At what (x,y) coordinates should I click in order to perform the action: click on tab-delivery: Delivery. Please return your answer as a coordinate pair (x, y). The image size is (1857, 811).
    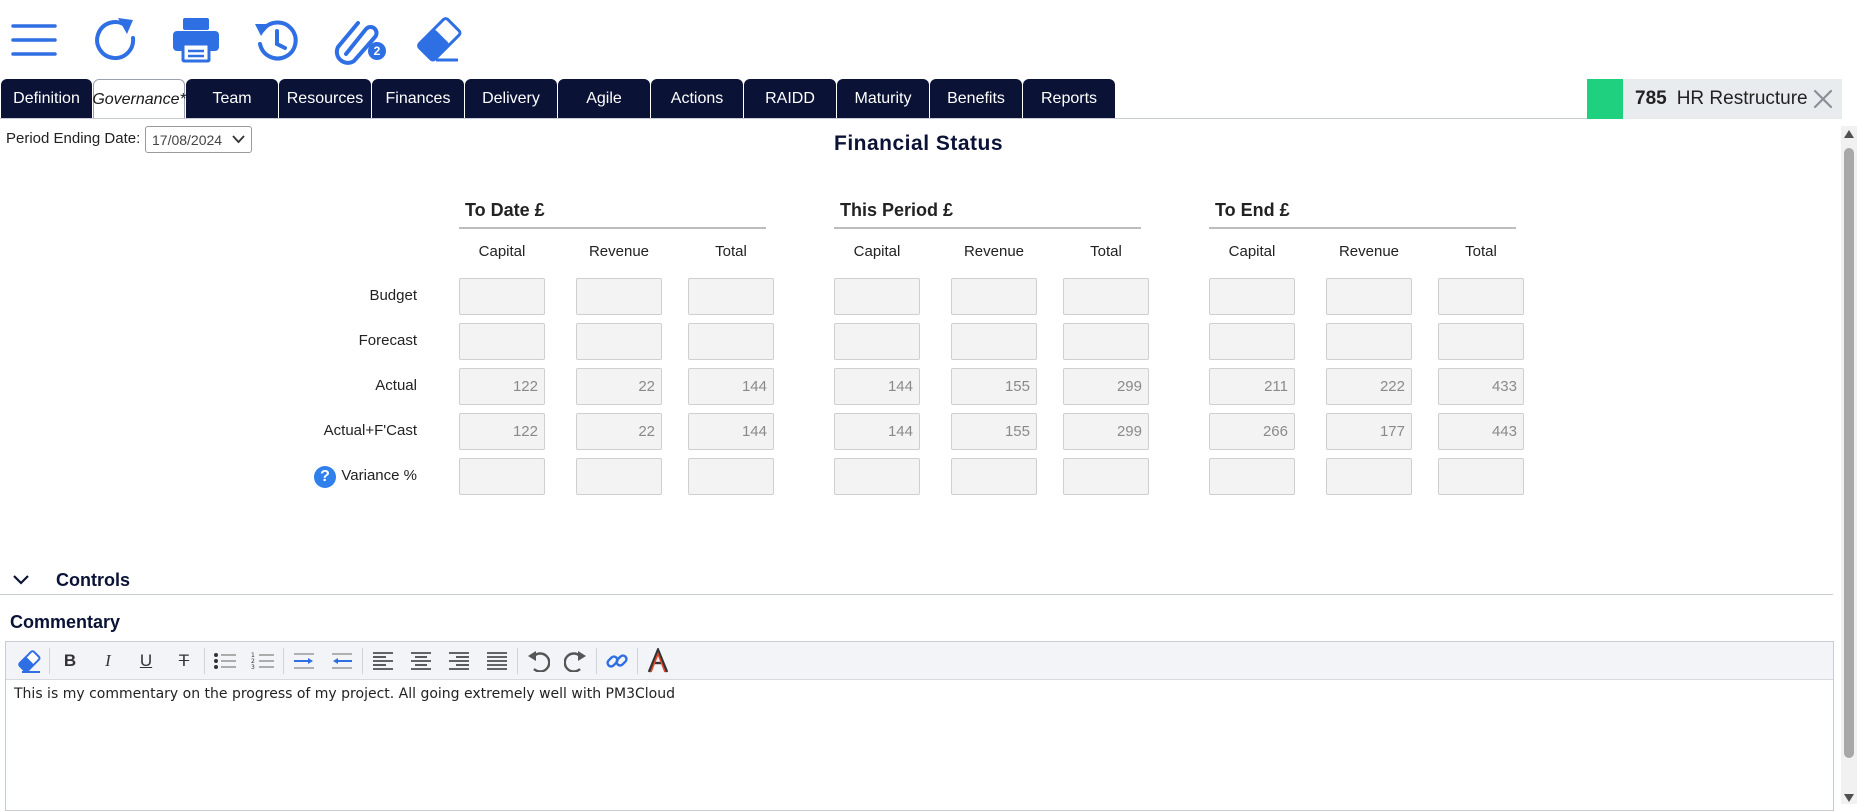
    Looking at the image, I should click on (511, 99).